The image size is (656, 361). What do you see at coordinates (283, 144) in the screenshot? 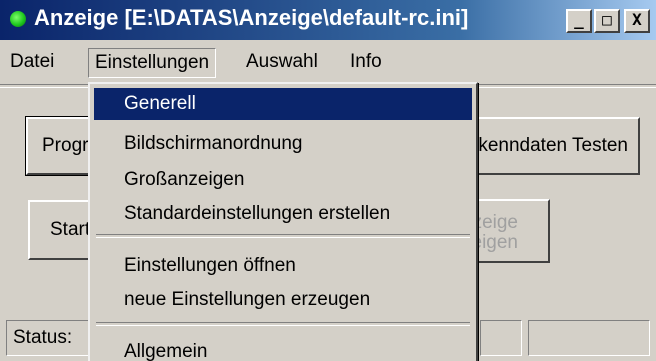
I see `menu-item-bildschirmanordnung: Bildschirmanordnung` at bounding box center [283, 144].